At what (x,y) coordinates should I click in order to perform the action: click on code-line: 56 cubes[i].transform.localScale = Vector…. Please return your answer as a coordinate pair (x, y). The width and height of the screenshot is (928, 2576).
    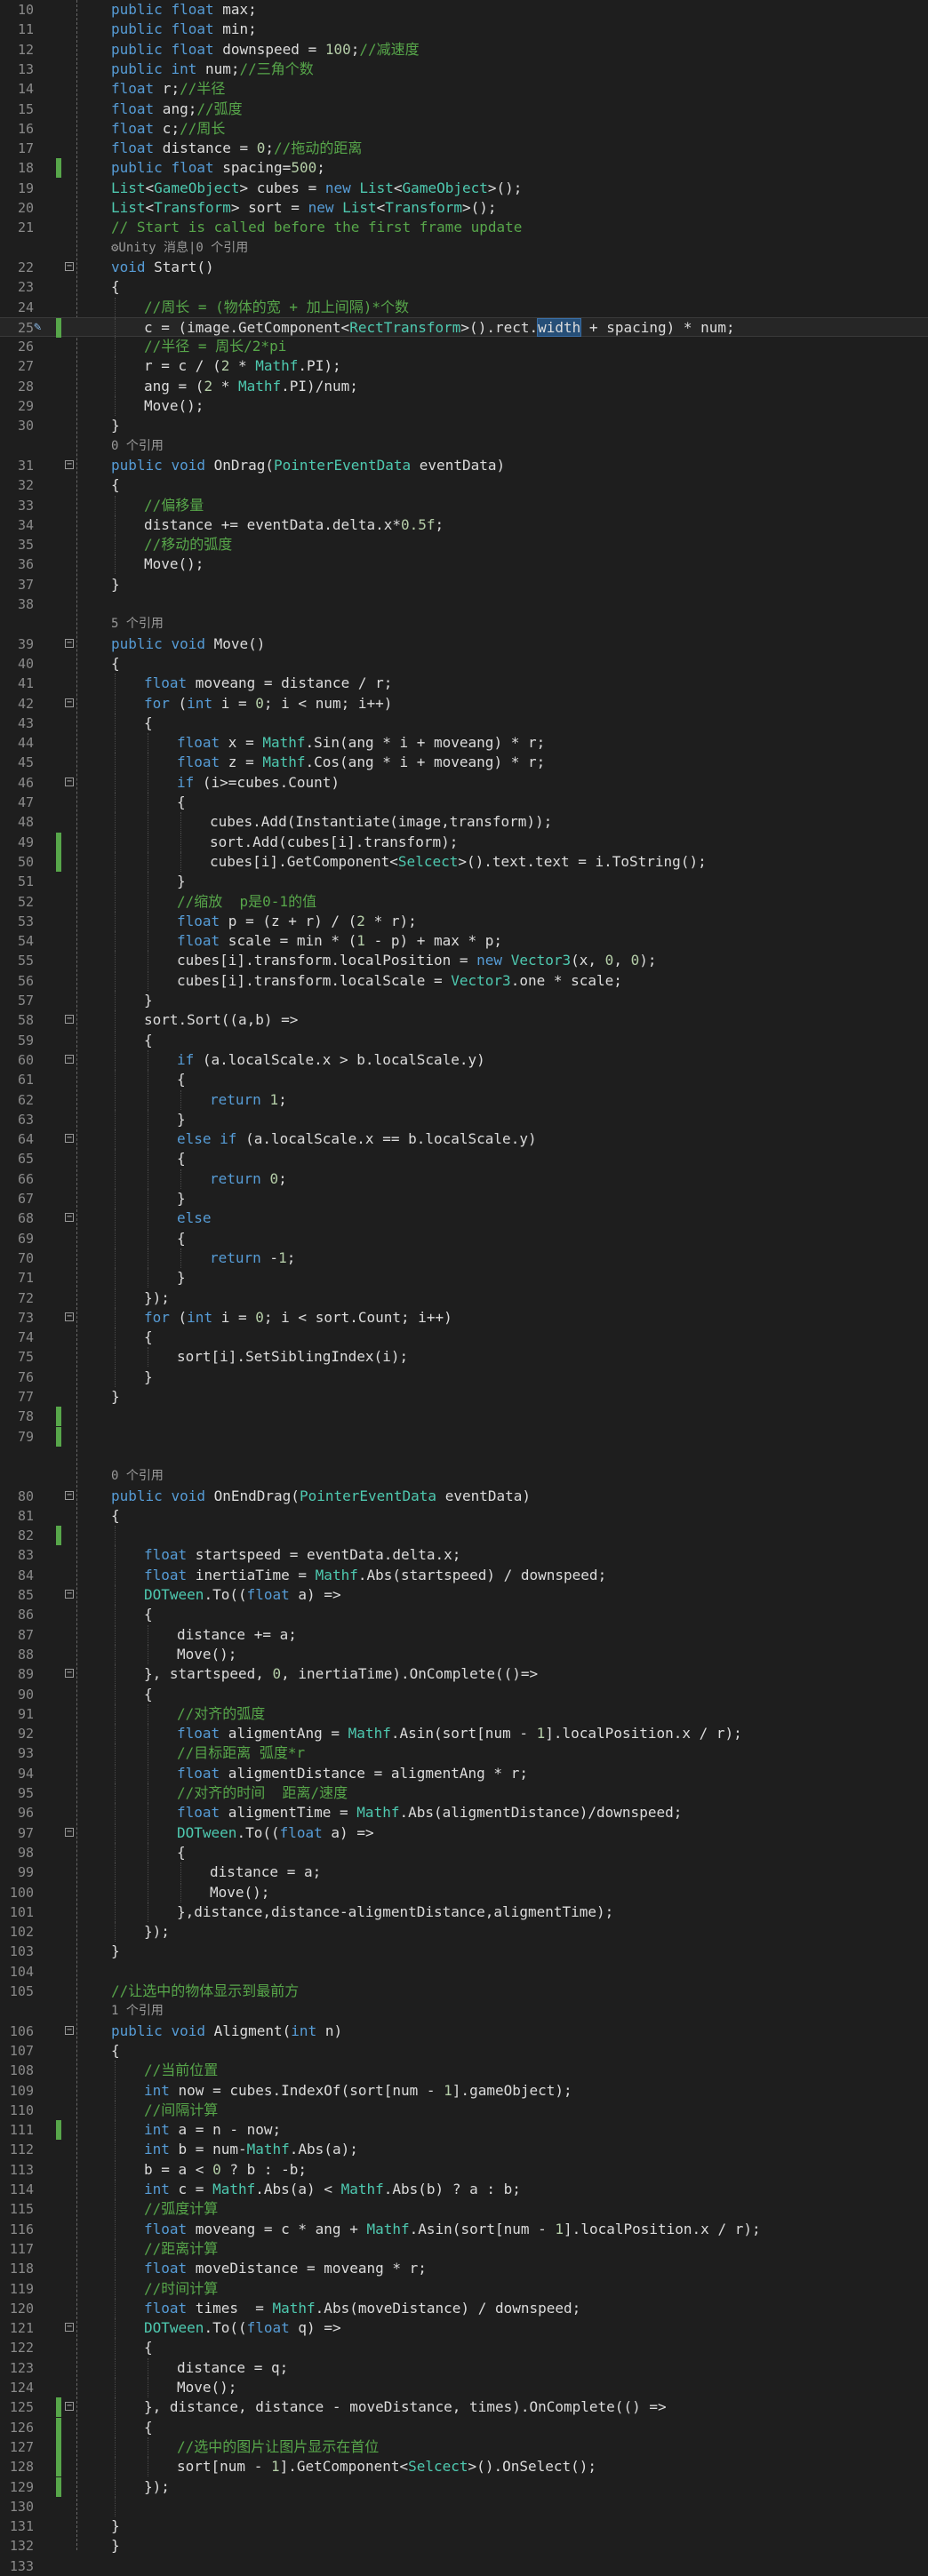
    Looking at the image, I should click on (464, 980).